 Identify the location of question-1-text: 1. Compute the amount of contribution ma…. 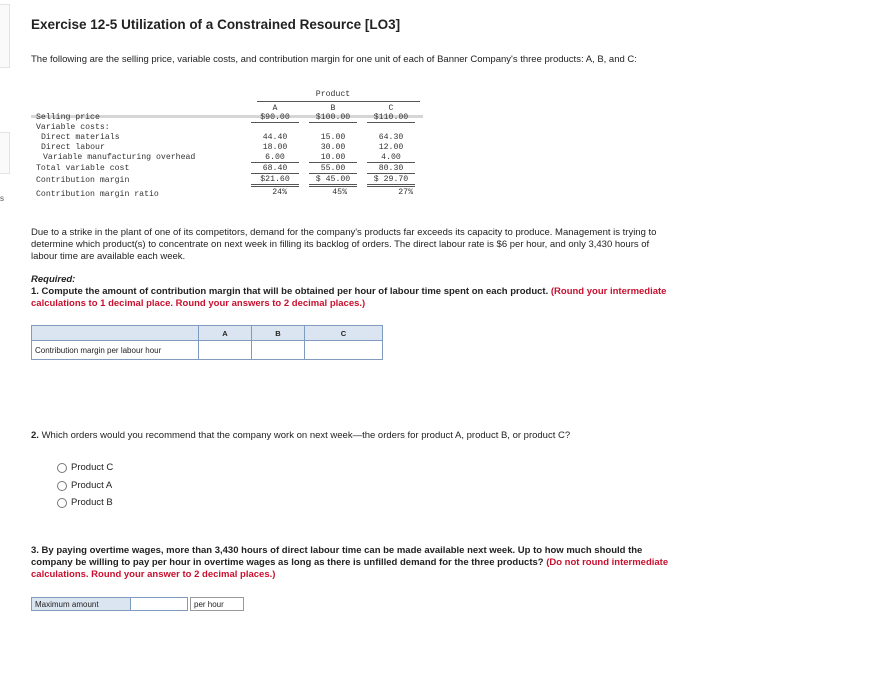
(290, 291).